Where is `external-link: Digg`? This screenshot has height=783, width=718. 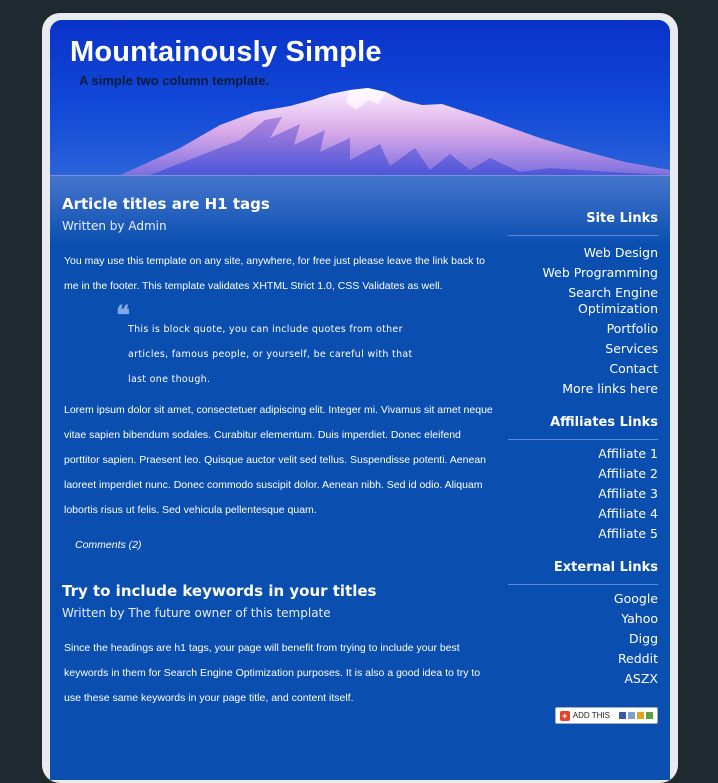
external-link: Digg is located at coordinates (583, 639).